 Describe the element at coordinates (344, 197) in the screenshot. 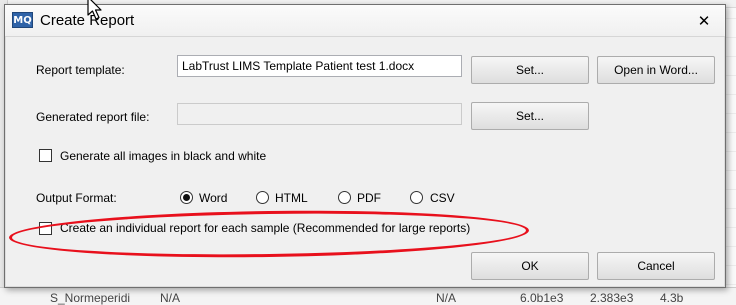

I see `format-pdf-radio` at that location.